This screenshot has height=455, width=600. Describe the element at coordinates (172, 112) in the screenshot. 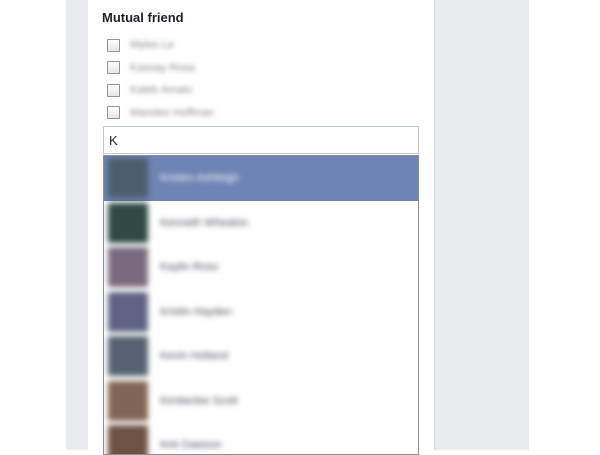

I see `checkbox-label: Mandee Hoffman` at that location.